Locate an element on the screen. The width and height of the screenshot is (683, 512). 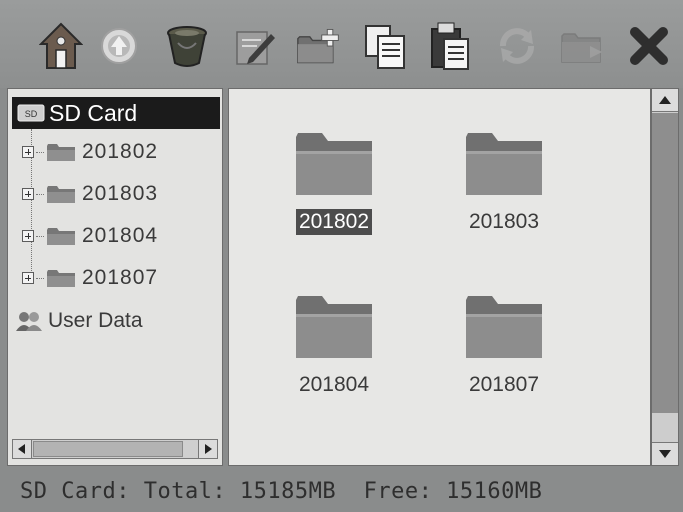
move-folder-icon is located at coordinates (581, 48).